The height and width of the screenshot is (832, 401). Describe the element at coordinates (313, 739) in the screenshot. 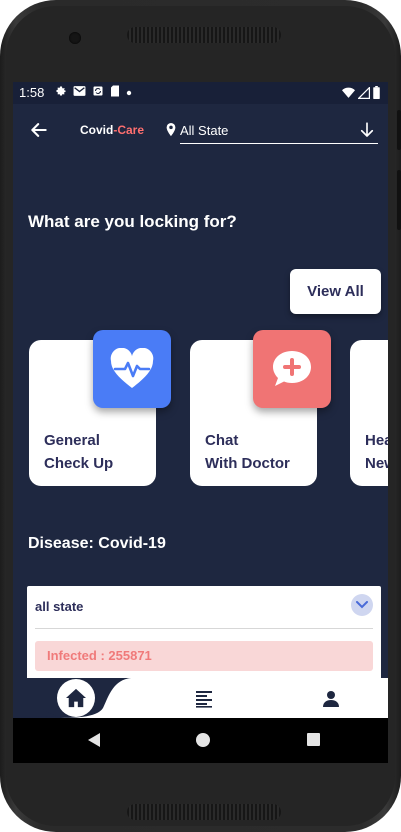

I see `system-recents-icon` at that location.